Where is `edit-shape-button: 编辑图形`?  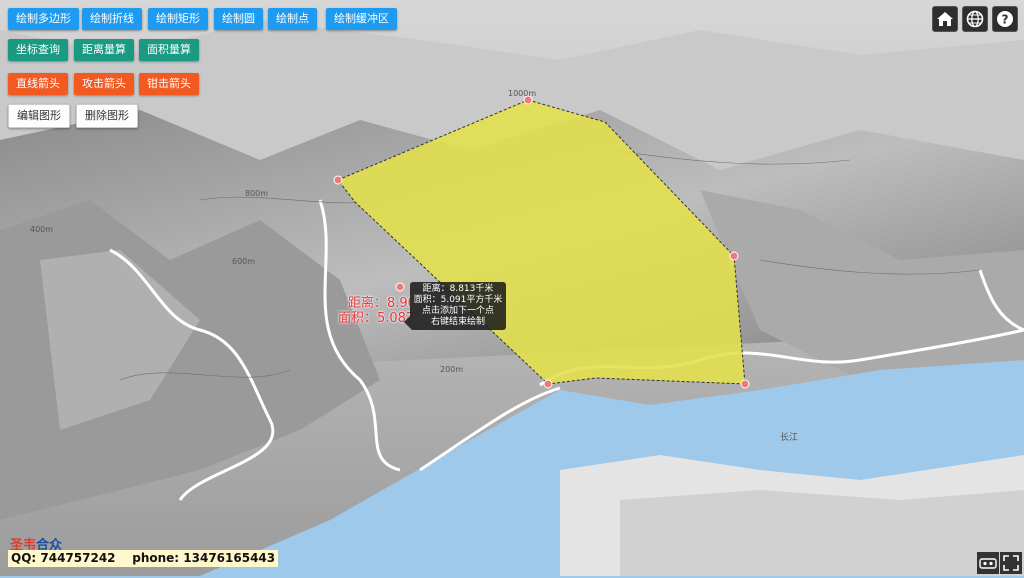 edit-shape-button: 编辑图形 is located at coordinates (39, 116).